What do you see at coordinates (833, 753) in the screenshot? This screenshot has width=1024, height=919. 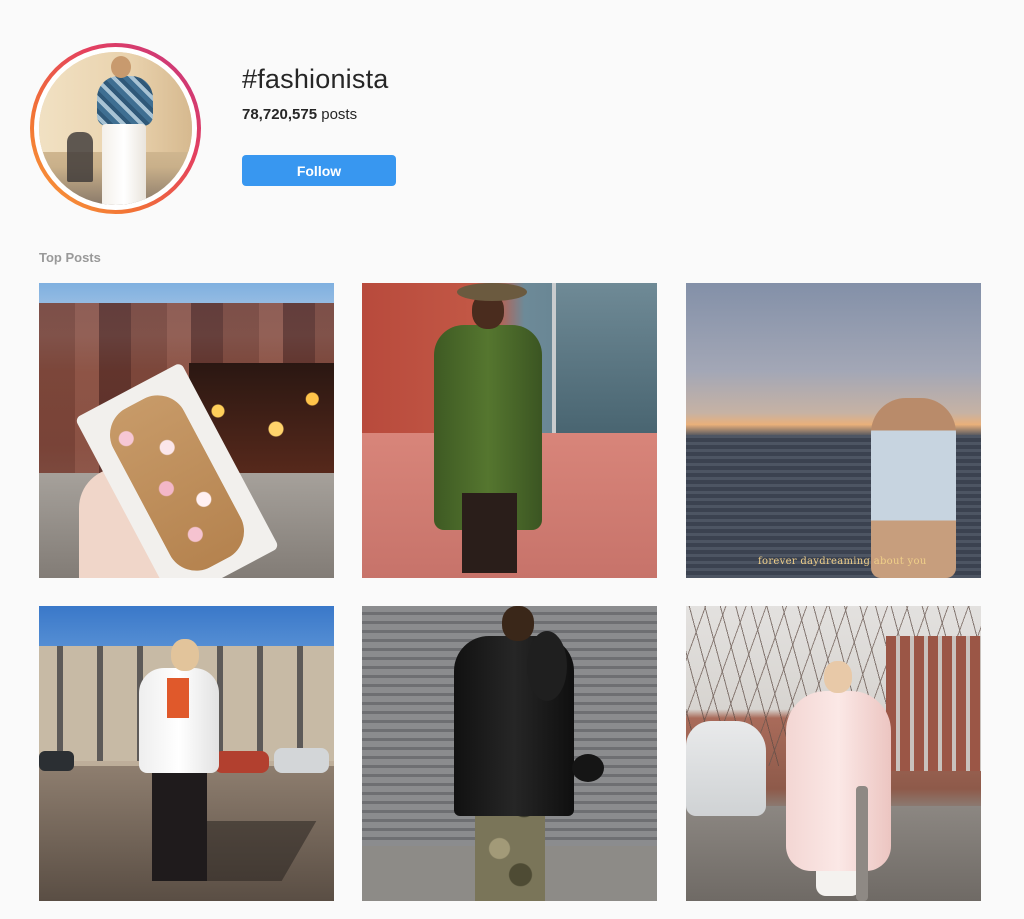 I see `post-tile-pink-fur-coat` at bounding box center [833, 753].